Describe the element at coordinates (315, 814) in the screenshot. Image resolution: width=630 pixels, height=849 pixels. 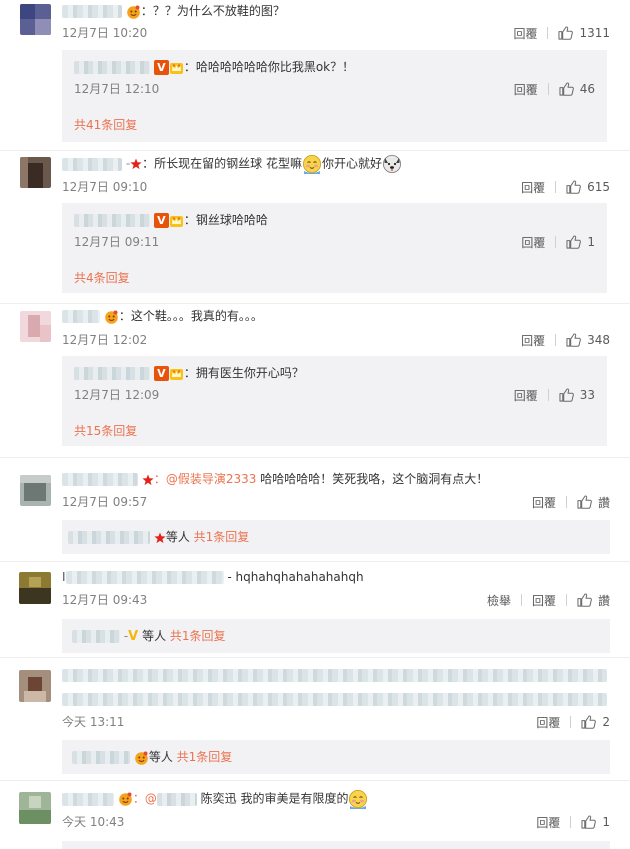
I see `comment-item: ：@ 陈奕迅 我的审美是有限度的 今天 10:43 回覆 1` at that location.